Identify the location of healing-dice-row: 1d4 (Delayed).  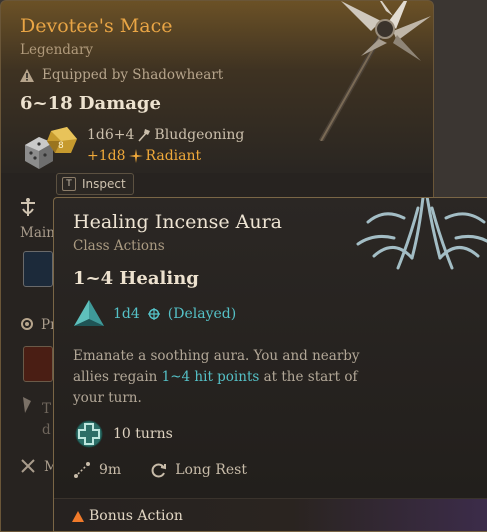
(154, 314).